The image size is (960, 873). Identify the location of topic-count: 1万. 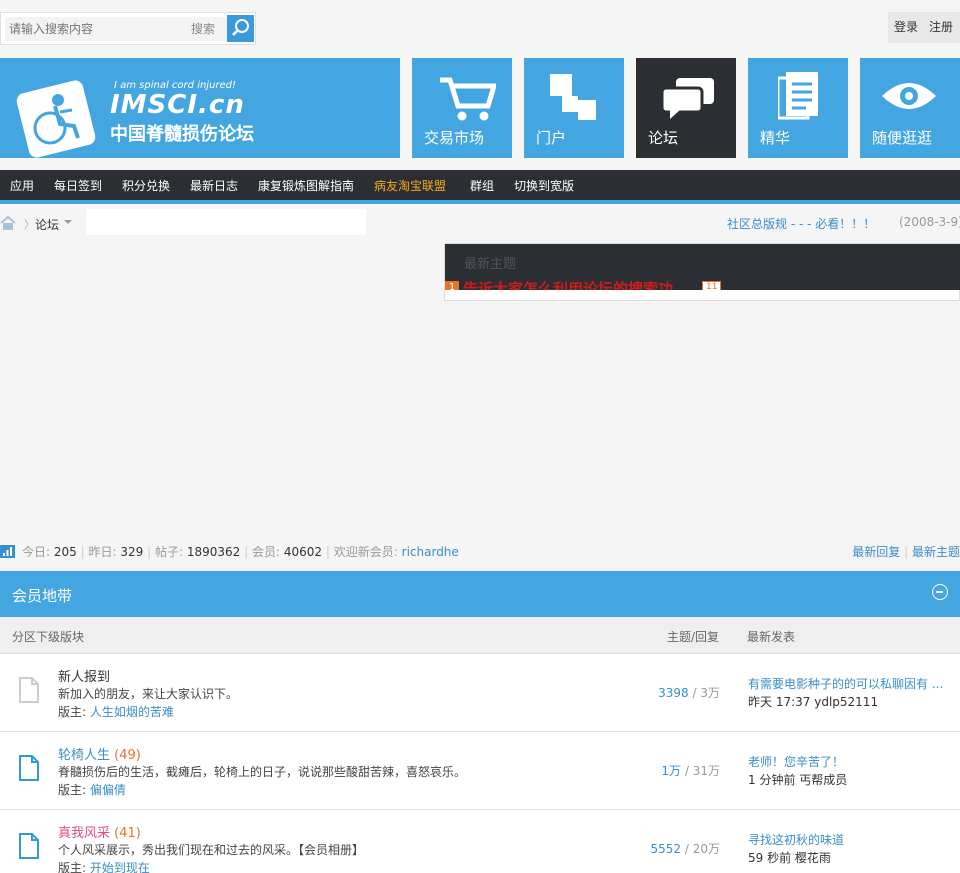
(671, 771).